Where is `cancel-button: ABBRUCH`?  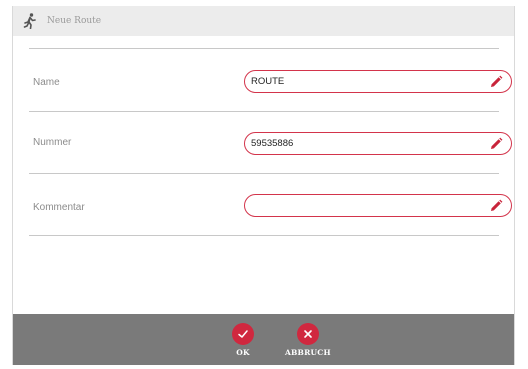
cancel-button: ABBRUCH is located at coordinates (308, 340).